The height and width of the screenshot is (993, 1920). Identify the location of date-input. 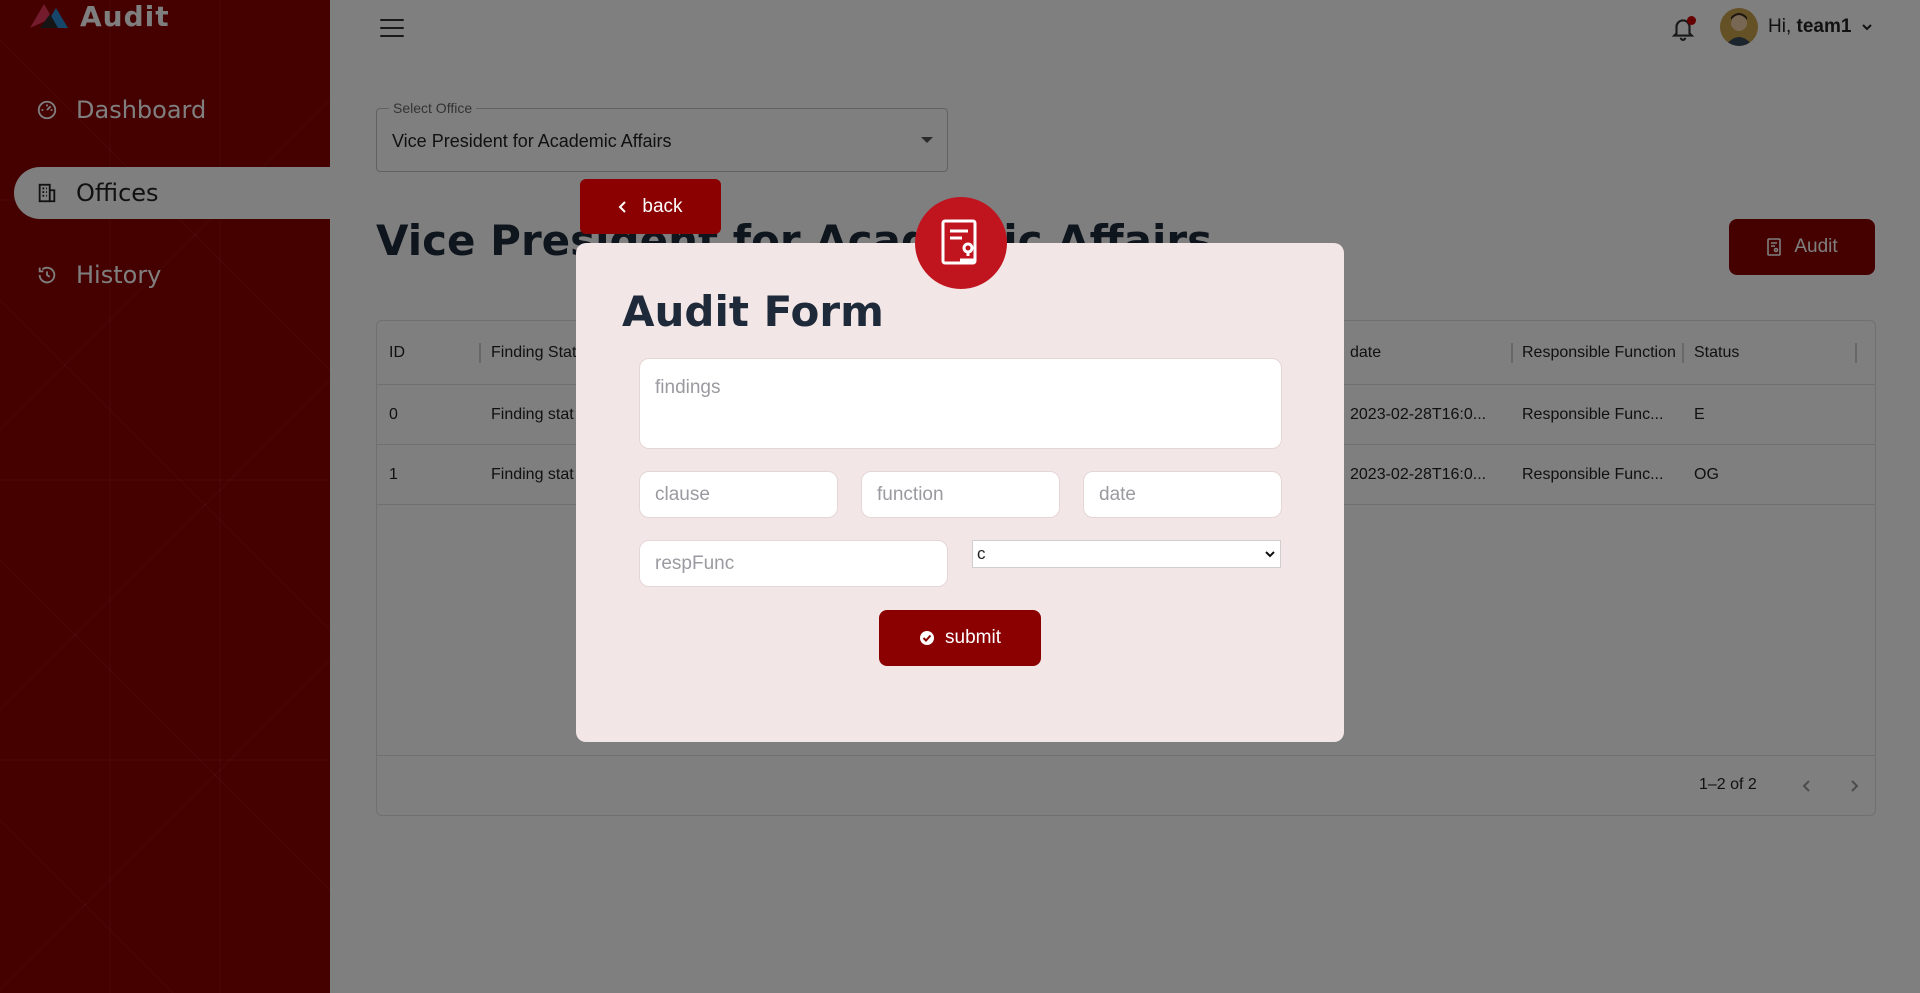
(1182, 494).